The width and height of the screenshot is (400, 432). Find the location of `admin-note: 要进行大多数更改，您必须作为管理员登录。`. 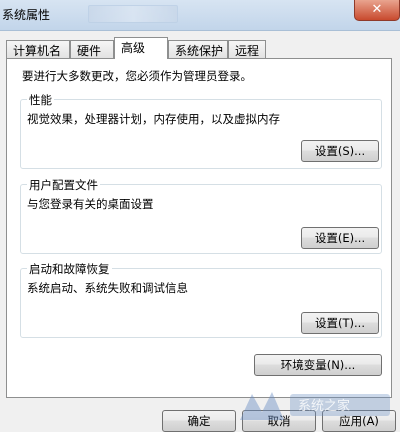

admin-note: 要进行大多数更改，您必须作为管理员登录。 is located at coordinates (137, 76).